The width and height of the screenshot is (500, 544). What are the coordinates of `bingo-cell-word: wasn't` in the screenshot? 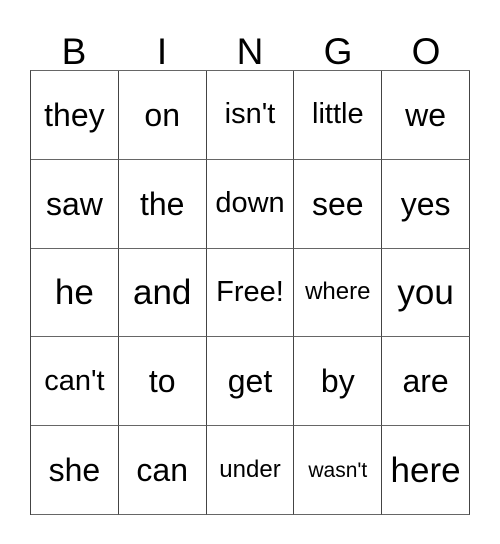 It's located at (338, 470).